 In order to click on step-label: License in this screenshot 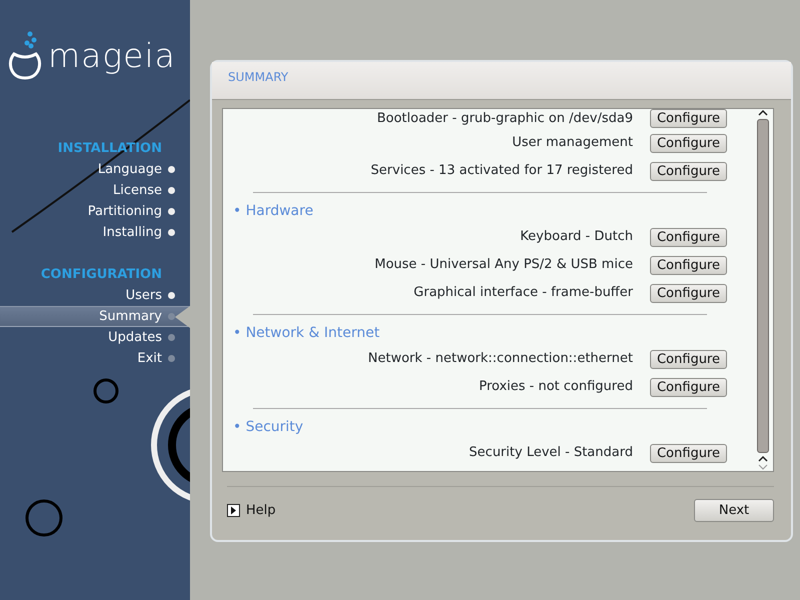, I will do `click(137, 191)`.